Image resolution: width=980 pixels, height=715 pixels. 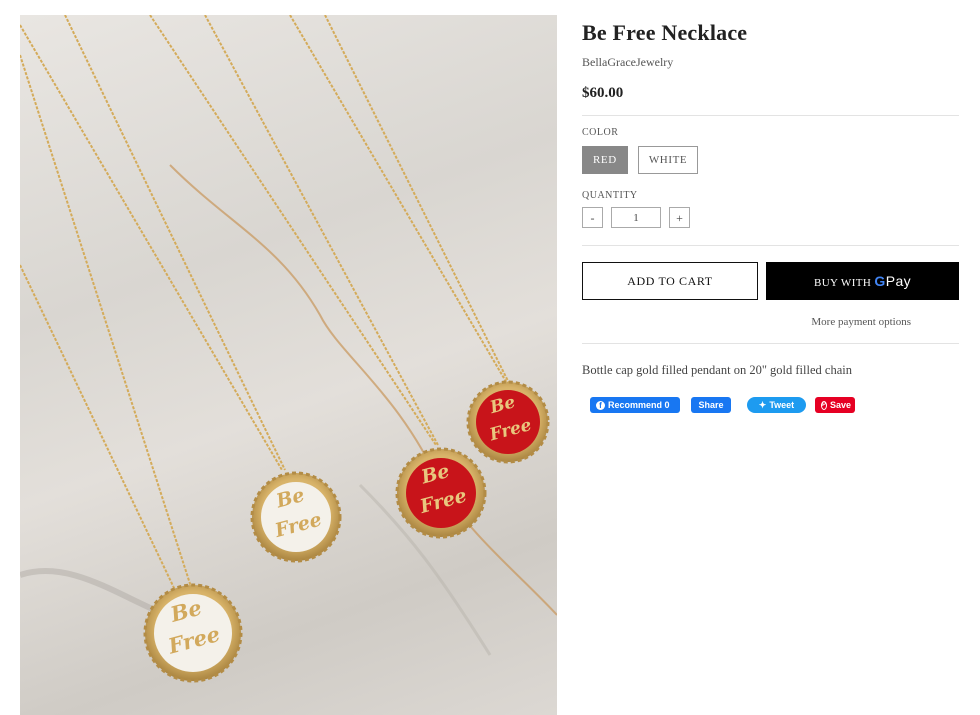 What do you see at coordinates (770, 160) in the screenshot?
I see `color-swatches: RED WHITE` at bounding box center [770, 160].